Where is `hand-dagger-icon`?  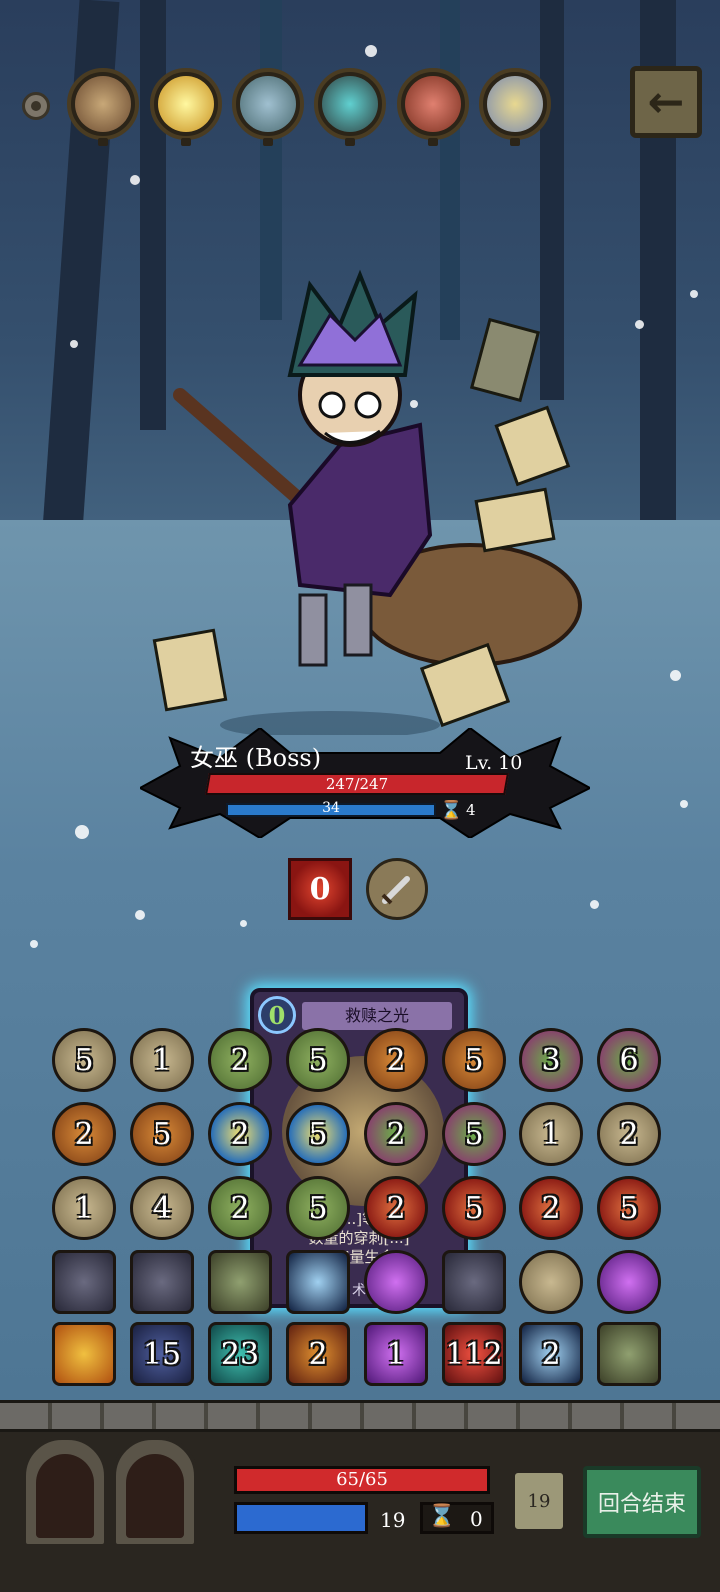 hand-dagger-icon is located at coordinates (155, 1496).